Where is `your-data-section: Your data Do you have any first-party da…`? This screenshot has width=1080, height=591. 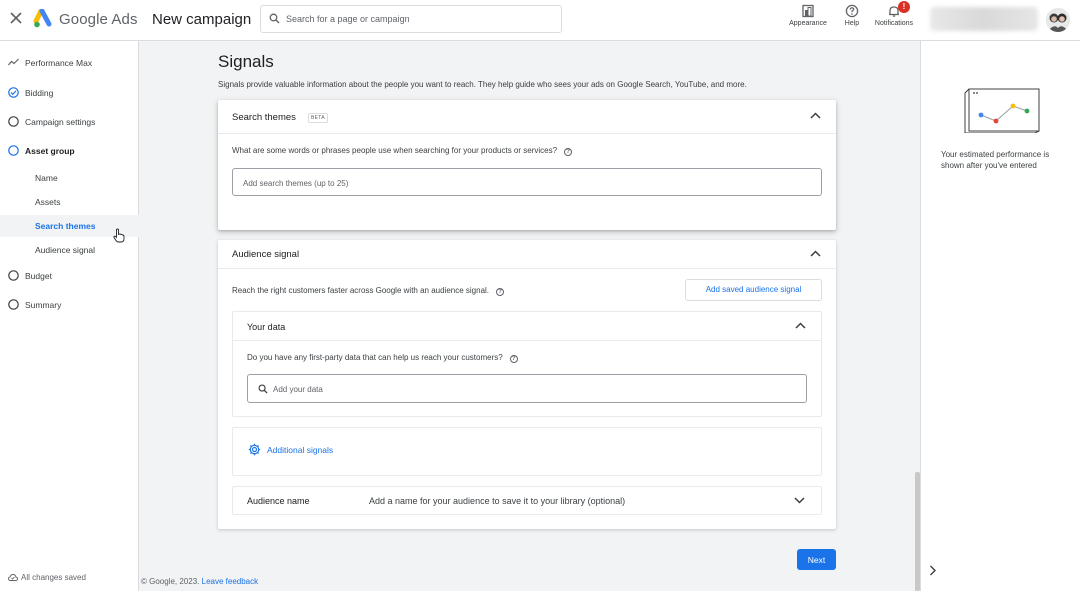
your-data-section: Your data Do you have any first-party da… is located at coordinates (527, 364).